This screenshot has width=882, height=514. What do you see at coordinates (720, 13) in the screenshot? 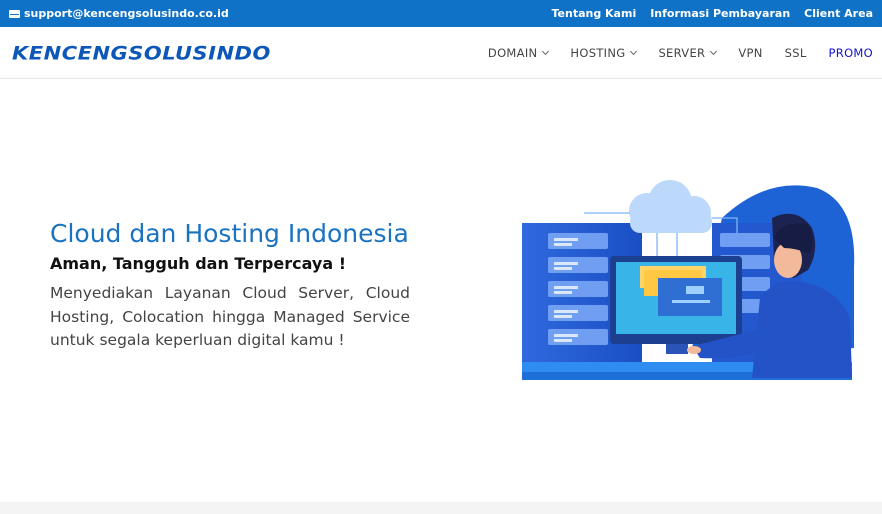
I see `link-informasi-pembayaran: Informasi Pembayaran` at bounding box center [720, 13].